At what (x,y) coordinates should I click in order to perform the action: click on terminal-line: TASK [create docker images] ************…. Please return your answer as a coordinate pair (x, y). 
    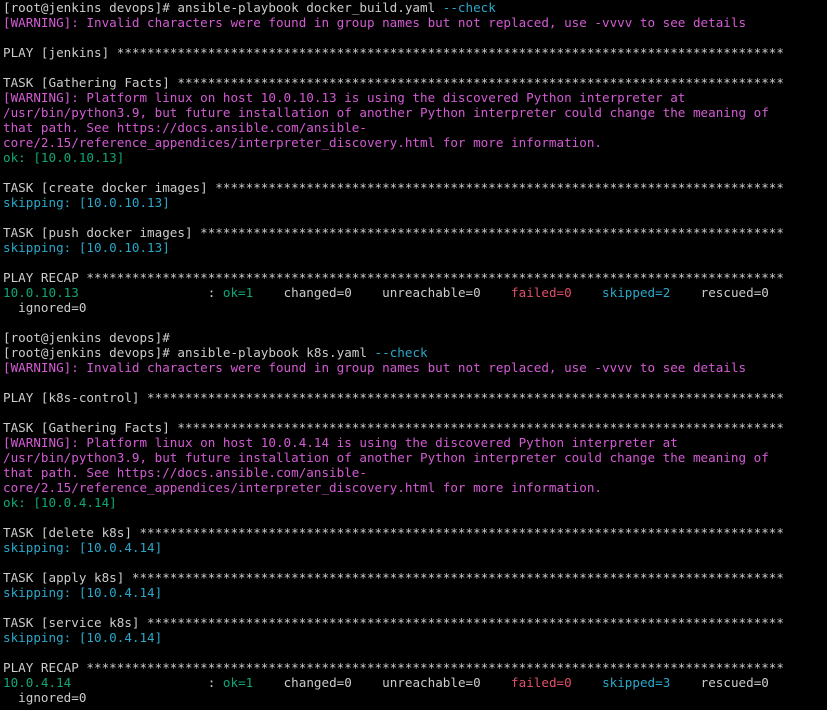
    Looking at the image, I should click on (415, 187).